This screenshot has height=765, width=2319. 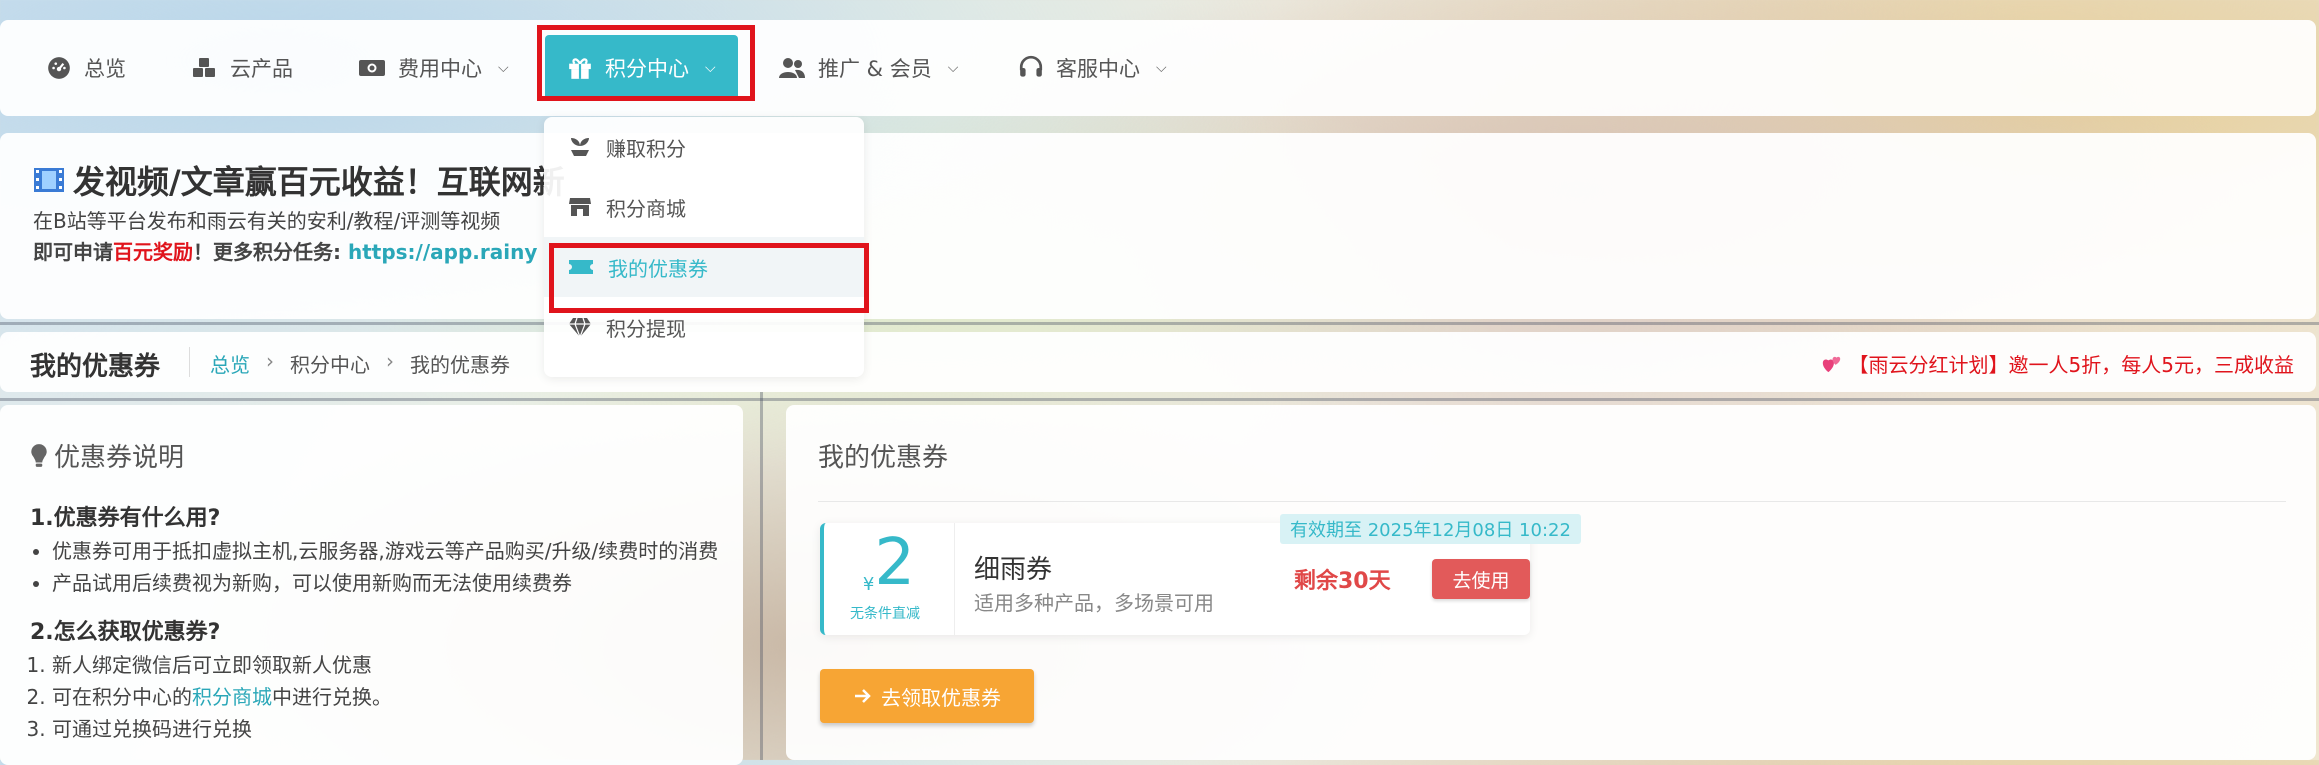 I want to click on promo-link: 【雨云分红计划】邀一人5折，每人5元，三成收益, so click(x=2057, y=363).